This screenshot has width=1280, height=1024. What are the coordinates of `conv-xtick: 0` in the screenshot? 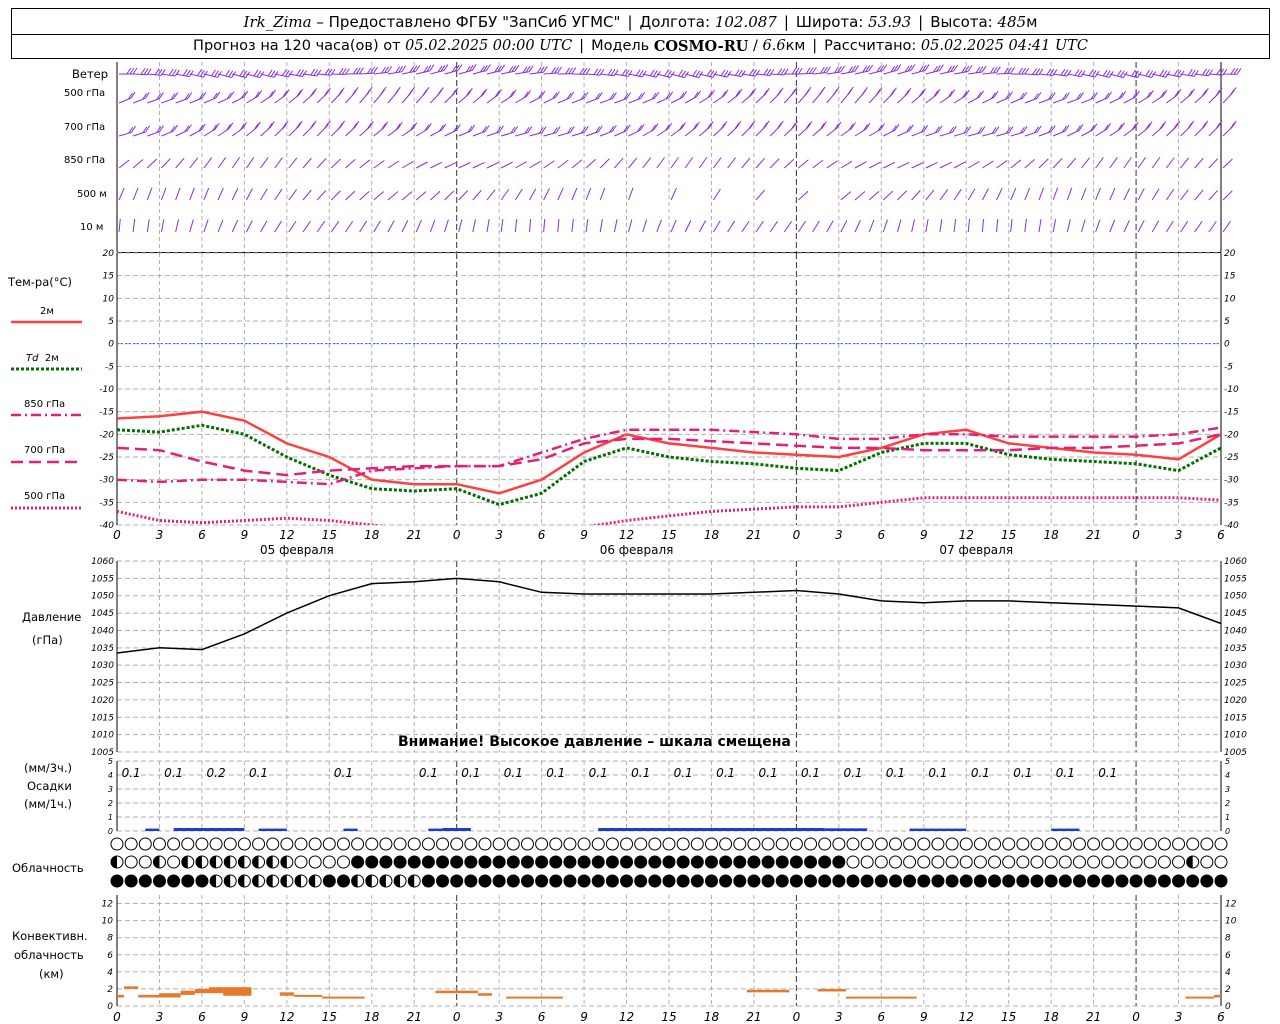 It's located at (797, 1017).